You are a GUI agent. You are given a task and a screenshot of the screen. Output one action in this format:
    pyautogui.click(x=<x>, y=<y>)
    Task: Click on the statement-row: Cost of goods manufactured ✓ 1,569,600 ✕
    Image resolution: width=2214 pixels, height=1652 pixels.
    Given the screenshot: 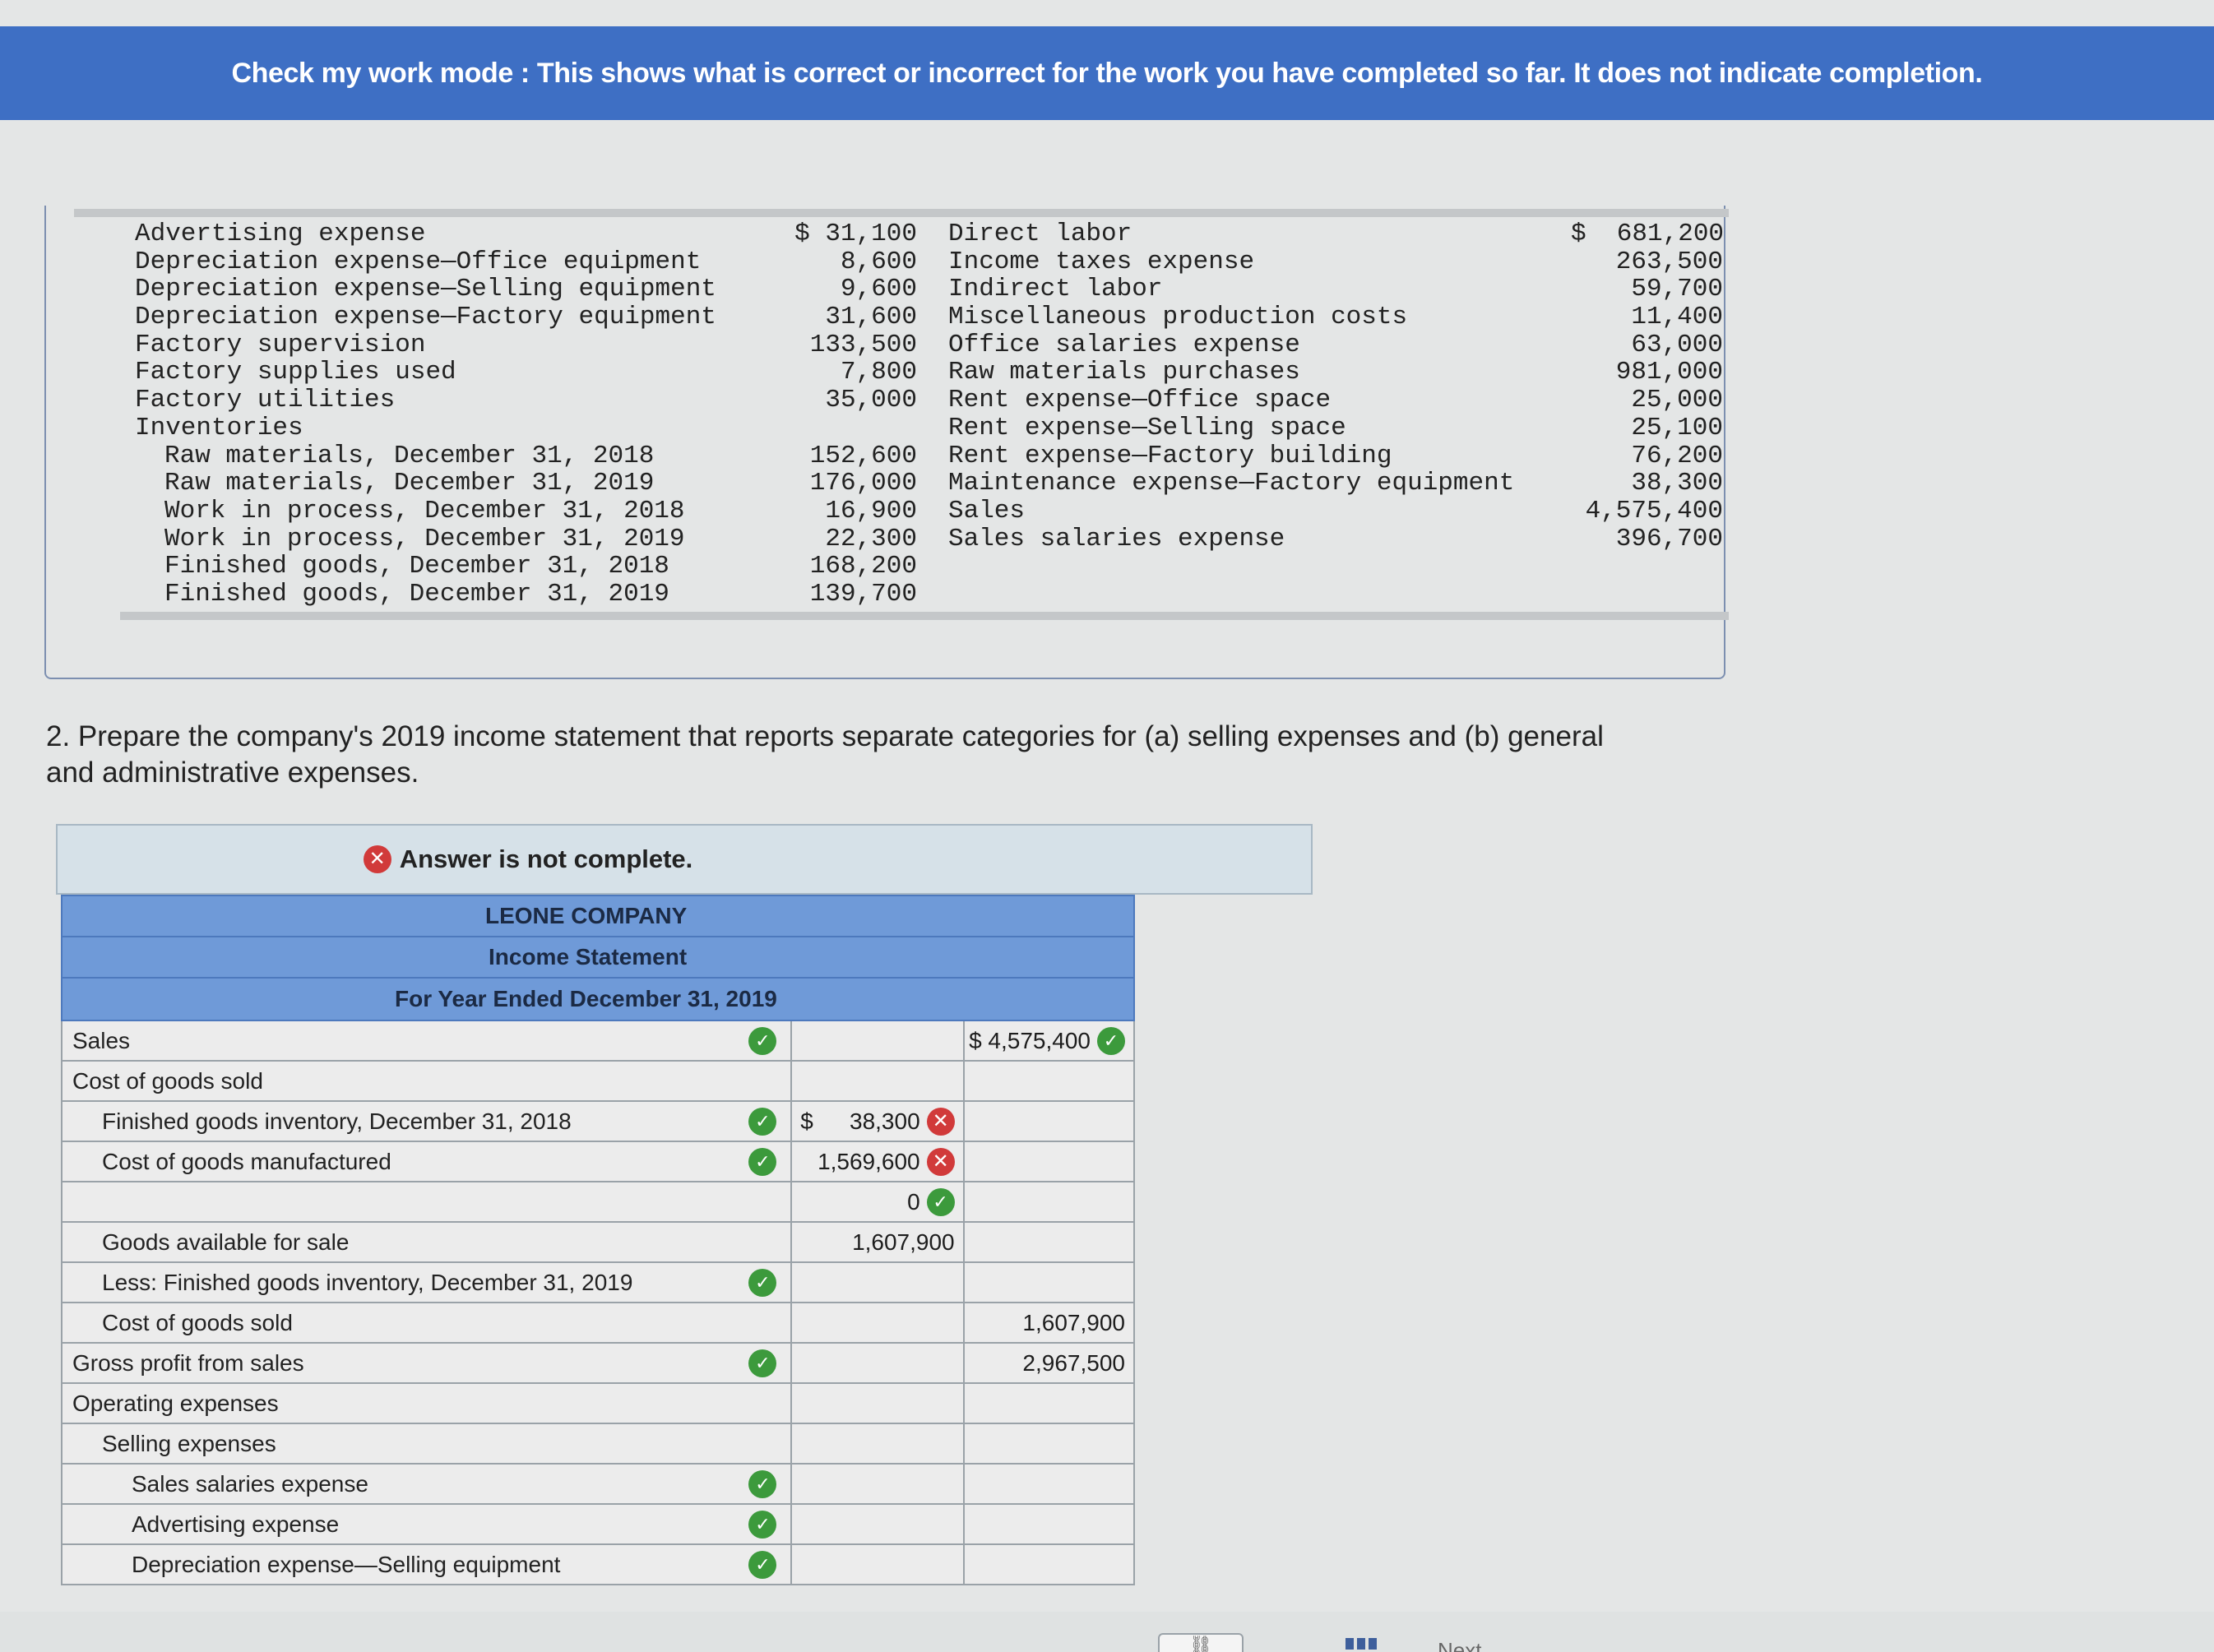 What is the action you would take?
    pyautogui.click(x=598, y=1162)
    